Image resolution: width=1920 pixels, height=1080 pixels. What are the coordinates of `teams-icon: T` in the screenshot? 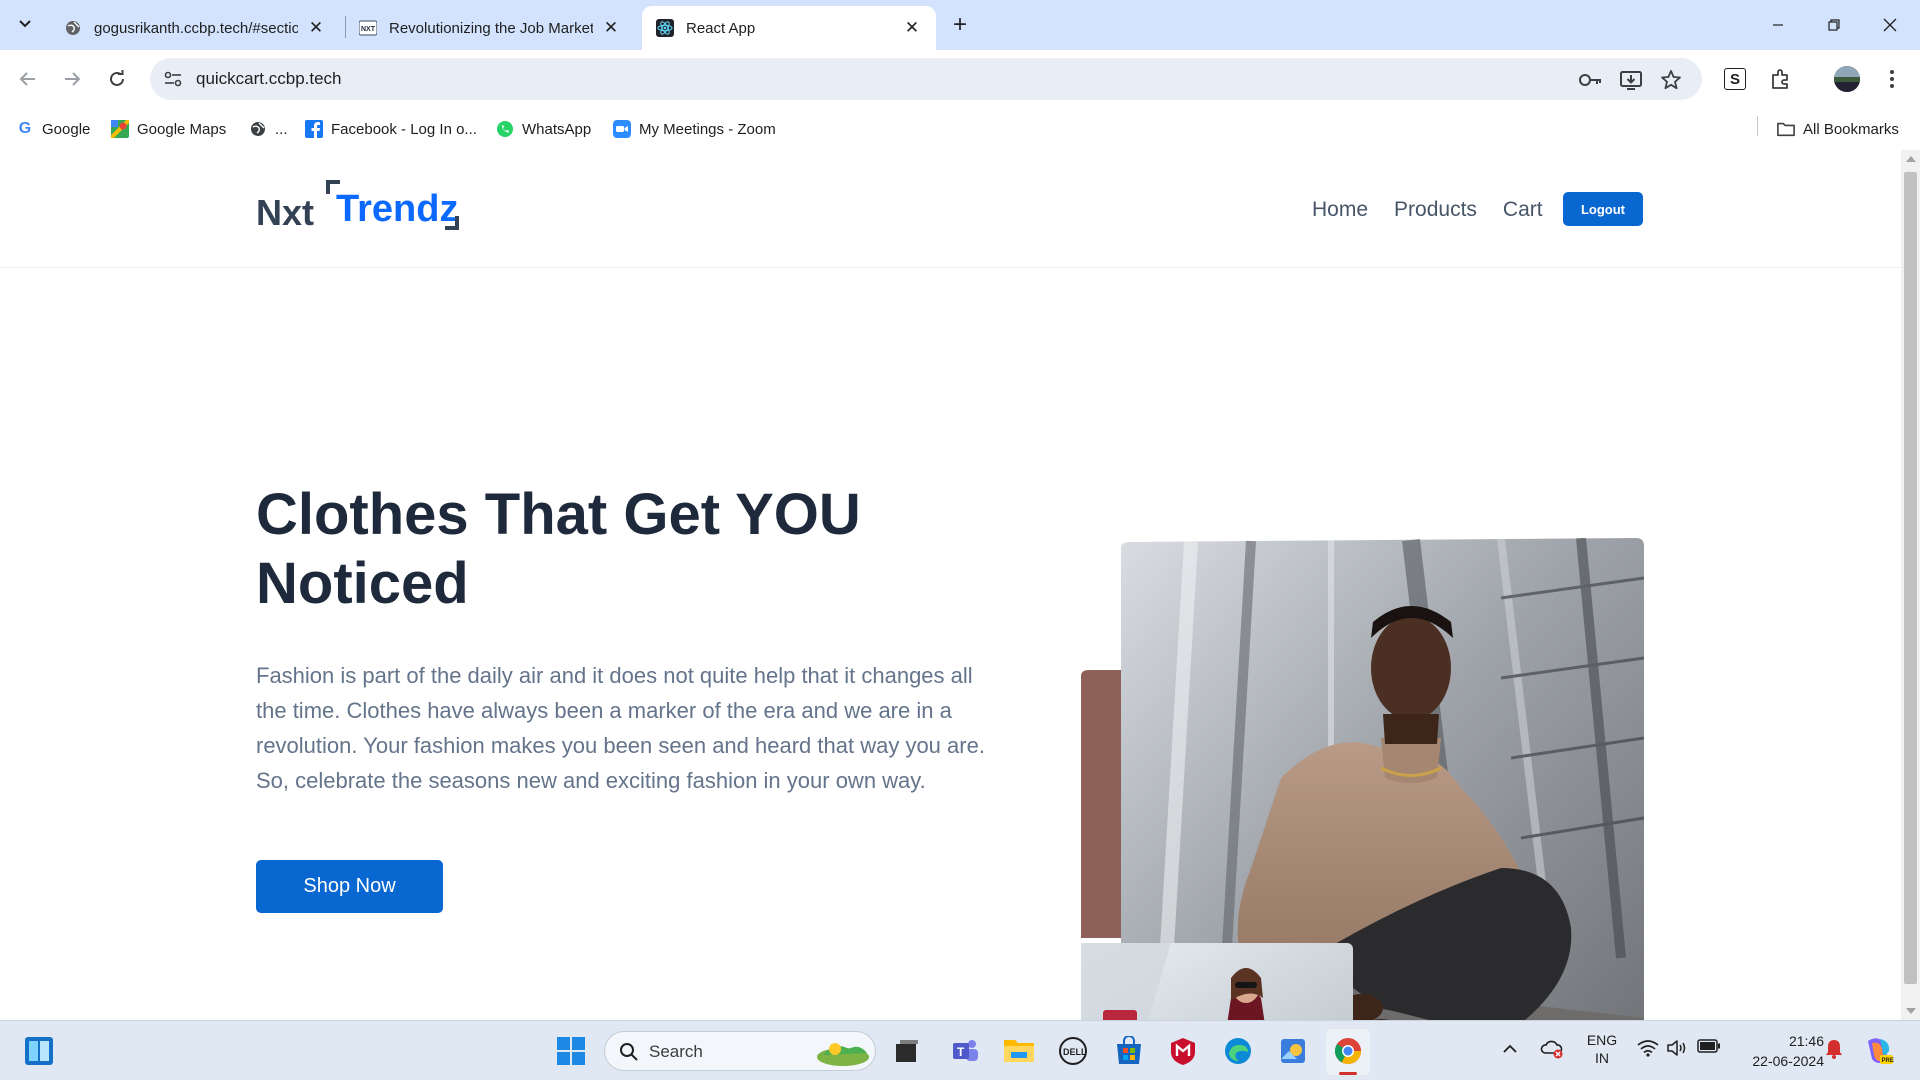 It's located at (965, 1051).